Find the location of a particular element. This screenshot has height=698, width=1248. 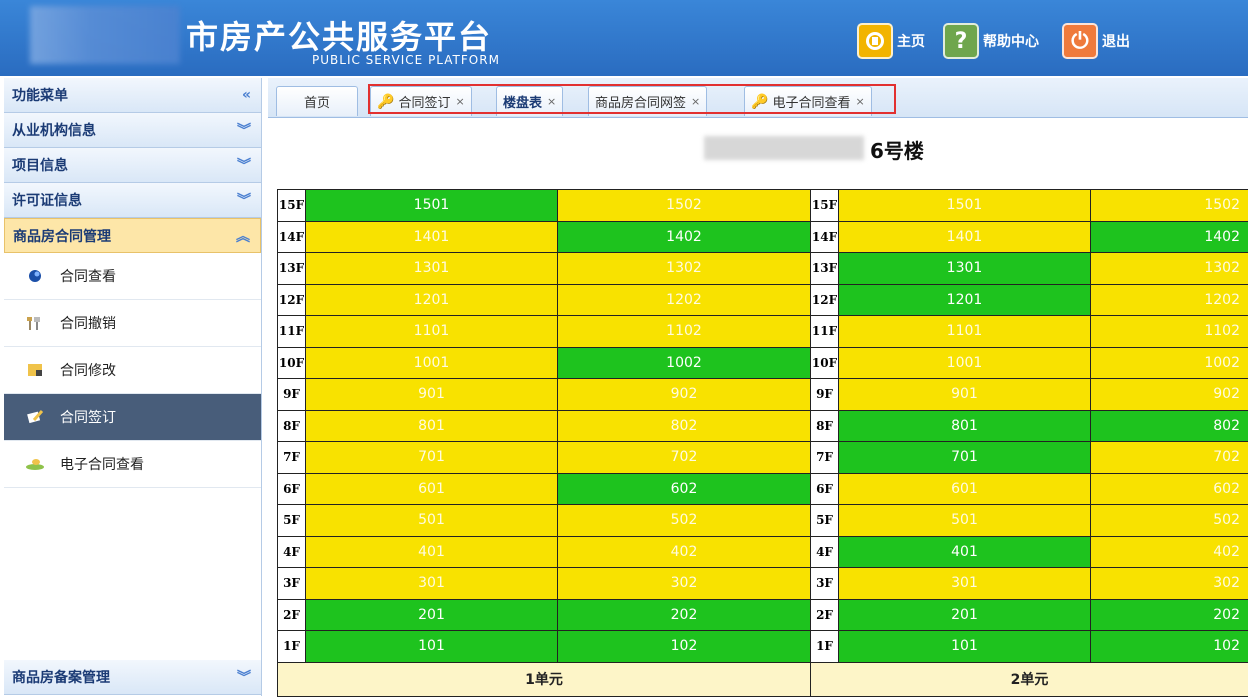

help-center-button: ? 帮助中心 is located at coordinates (991, 41).